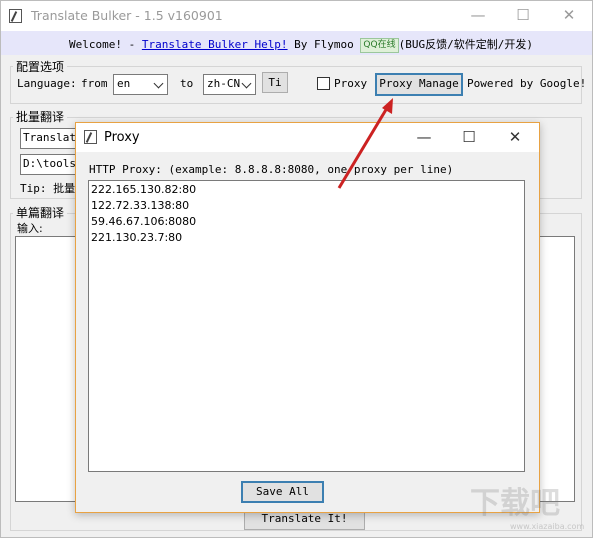 The width and height of the screenshot is (593, 538). What do you see at coordinates (547, 526) in the screenshot?
I see `watermark-url: www.xiazaiba.com` at bounding box center [547, 526].